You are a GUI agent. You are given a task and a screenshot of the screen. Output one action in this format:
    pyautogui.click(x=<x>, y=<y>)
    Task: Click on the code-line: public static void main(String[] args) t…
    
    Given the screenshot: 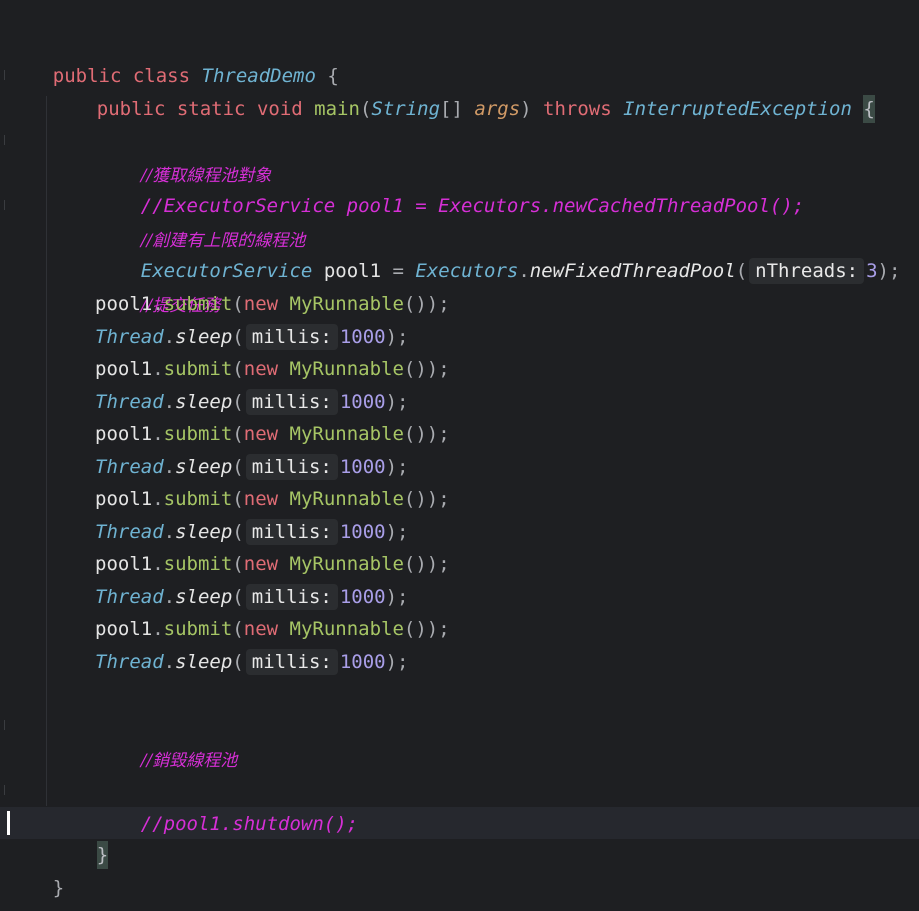 What is the action you would take?
    pyautogui.click(x=463, y=92)
    